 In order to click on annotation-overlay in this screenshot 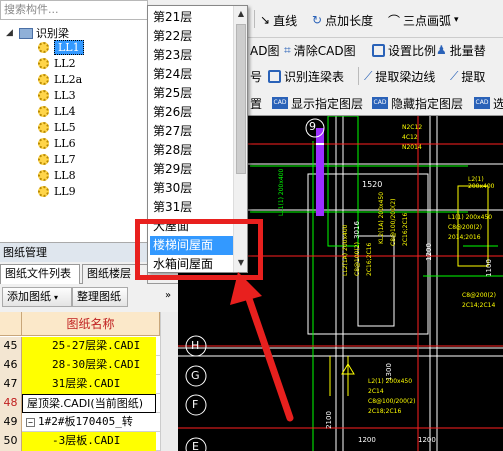, I will do `click(262, 347)`.